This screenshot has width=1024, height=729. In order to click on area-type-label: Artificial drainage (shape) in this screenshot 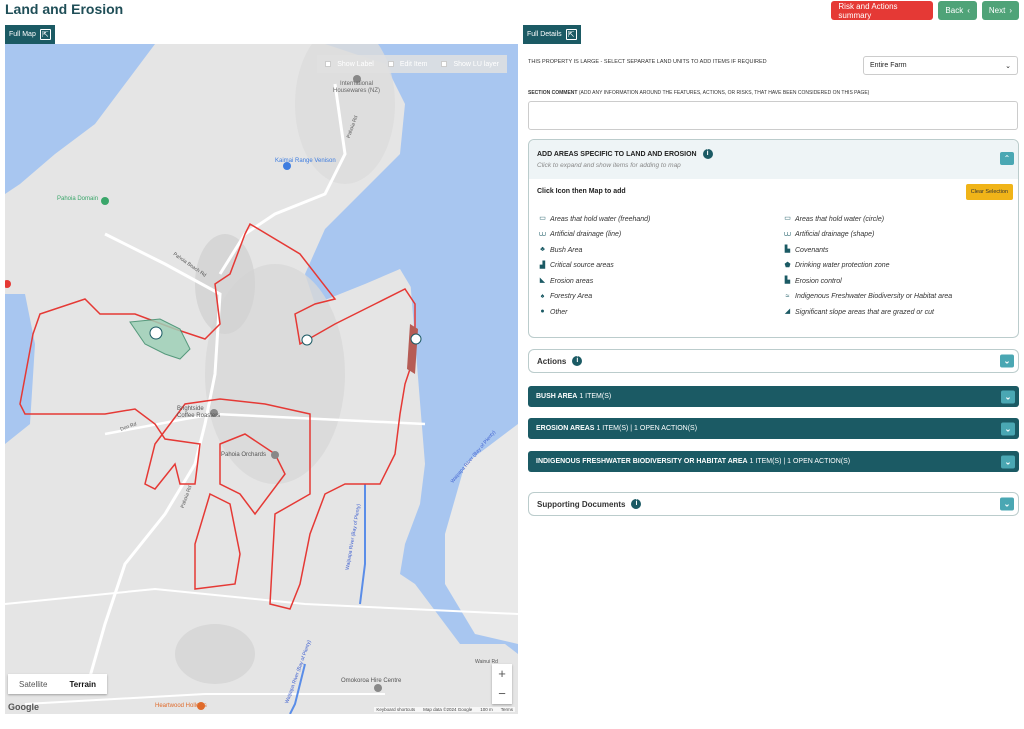, I will do `click(835, 234)`.